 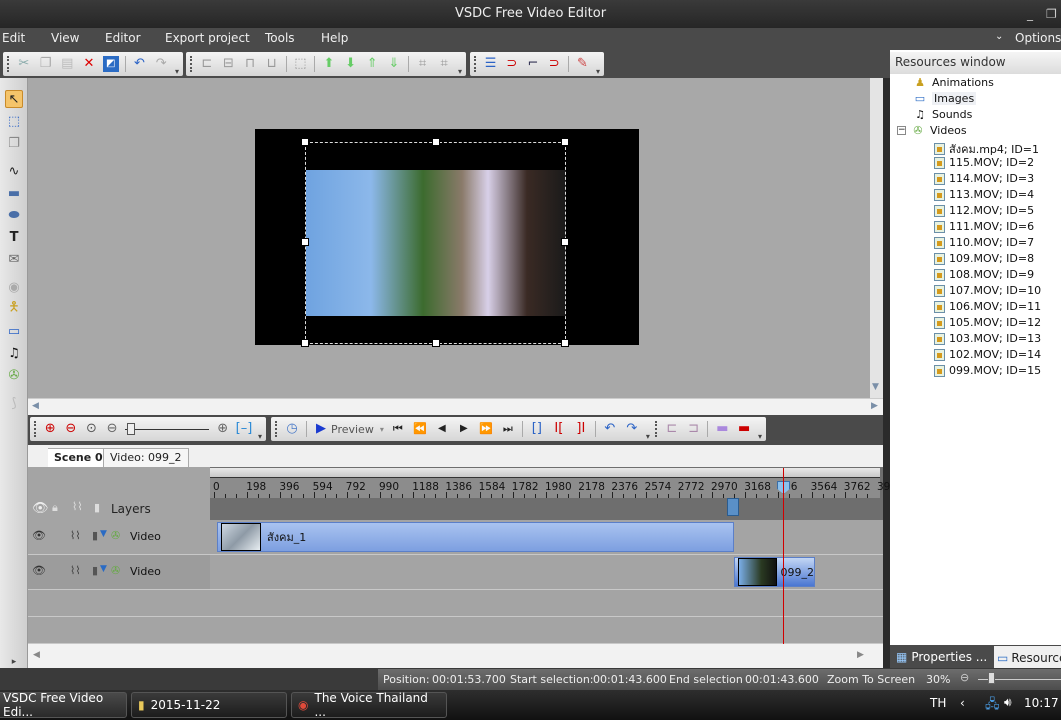 What do you see at coordinates (89, 64) in the screenshot?
I see `delete-icon: ✕` at bounding box center [89, 64].